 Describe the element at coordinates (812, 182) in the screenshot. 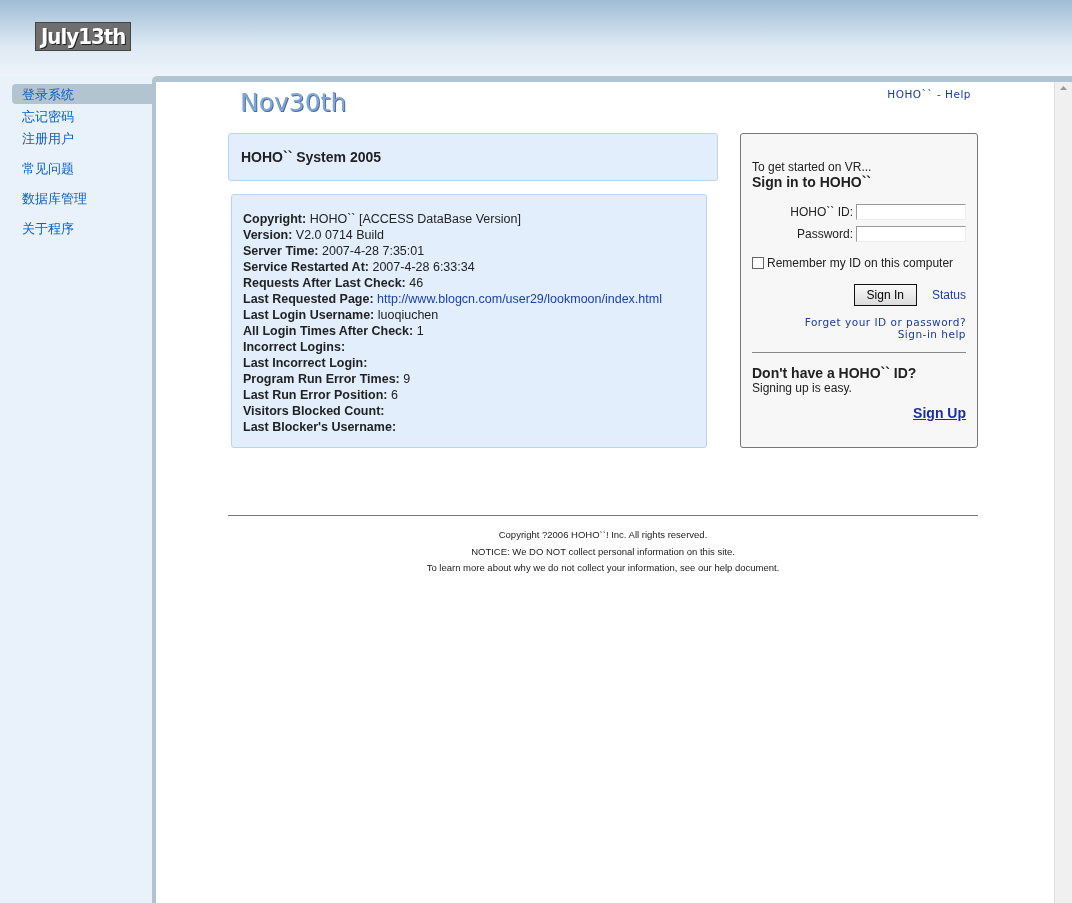

I see `signin-title: Sign in to HOHO``` at that location.